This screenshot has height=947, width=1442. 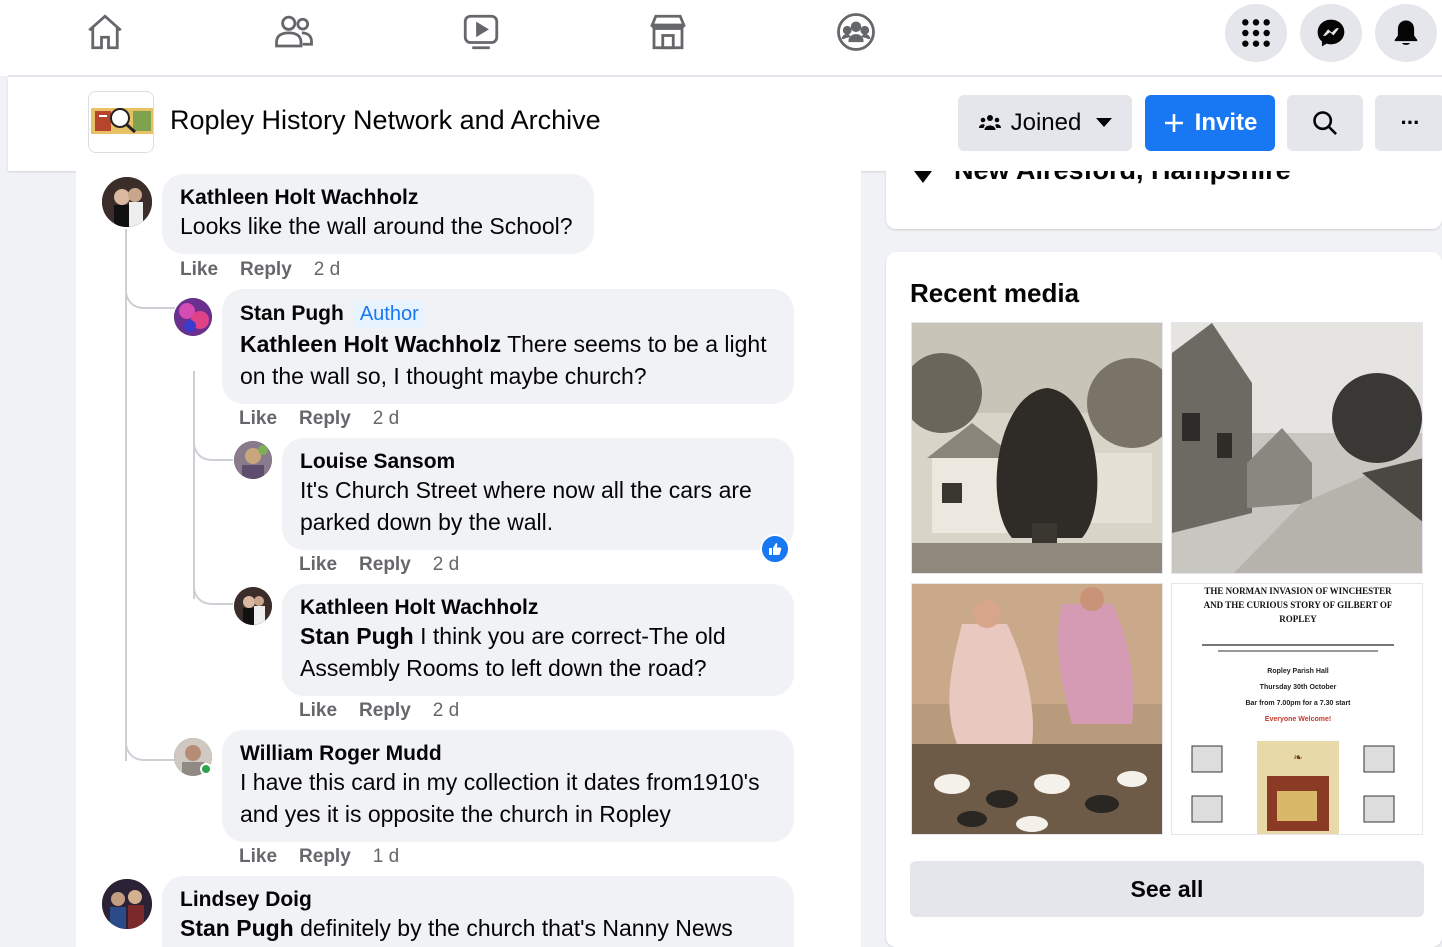 I want to click on group-title: Ropley History Network and Archive, so click(x=385, y=120).